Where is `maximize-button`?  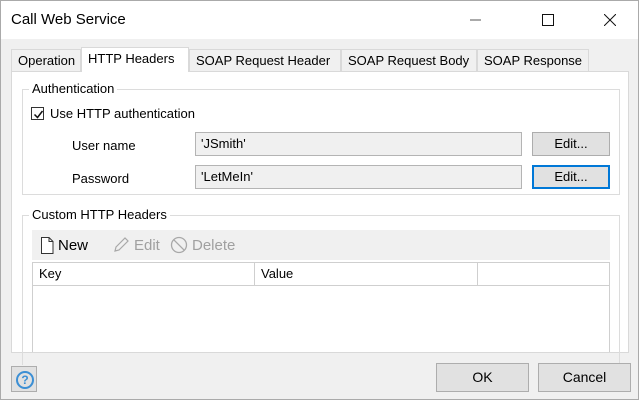 maximize-button is located at coordinates (548, 20).